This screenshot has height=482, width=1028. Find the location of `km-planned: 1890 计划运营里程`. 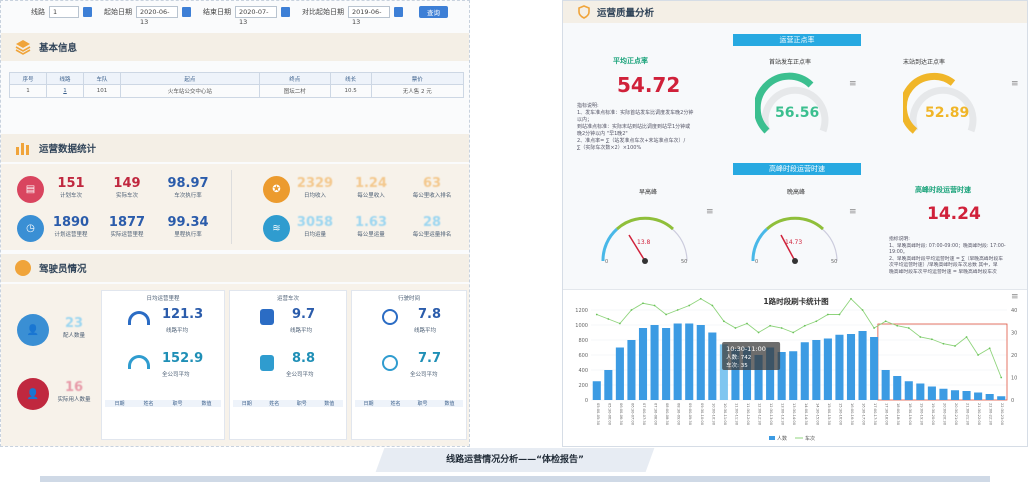

km-planned: 1890 计划运营里程 is located at coordinates (71, 226).